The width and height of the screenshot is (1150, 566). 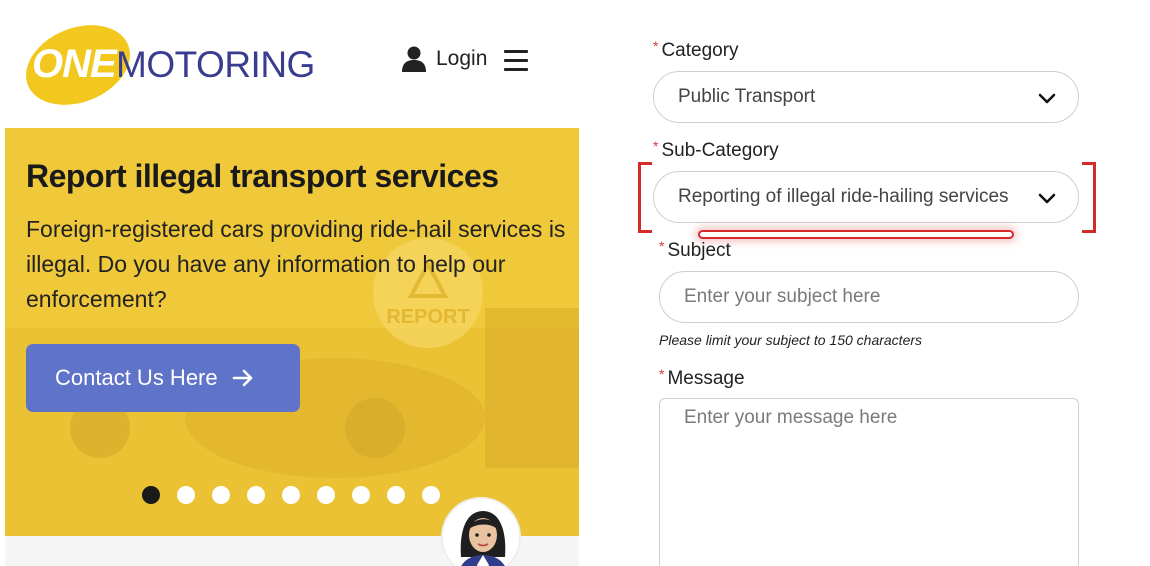 I want to click on subject-input: Enter your subject here, so click(x=869, y=297).